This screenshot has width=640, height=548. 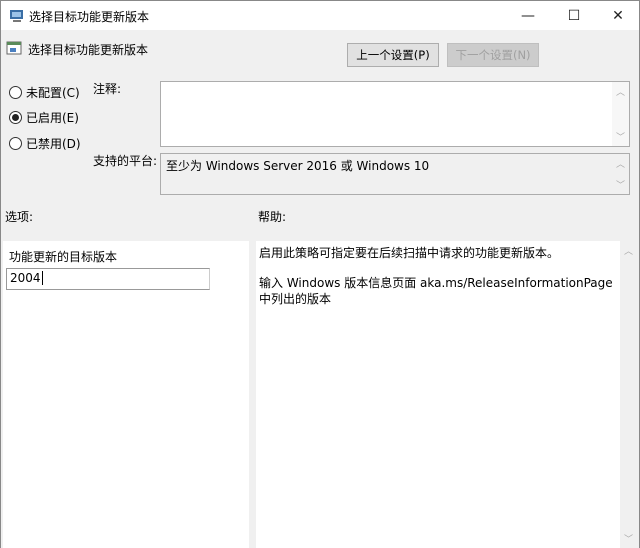 I want to click on comment-value, so click(x=386, y=114).